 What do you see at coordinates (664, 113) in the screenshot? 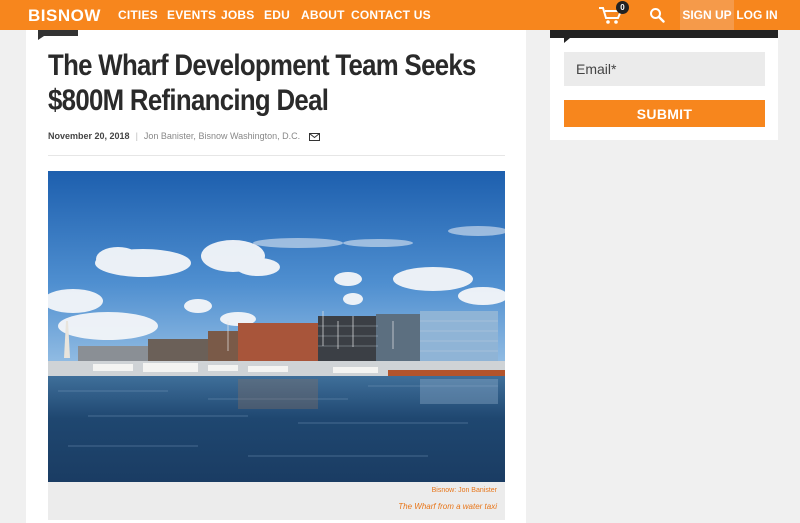
I see `submit-button: SUBMIT` at bounding box center [664, 113].